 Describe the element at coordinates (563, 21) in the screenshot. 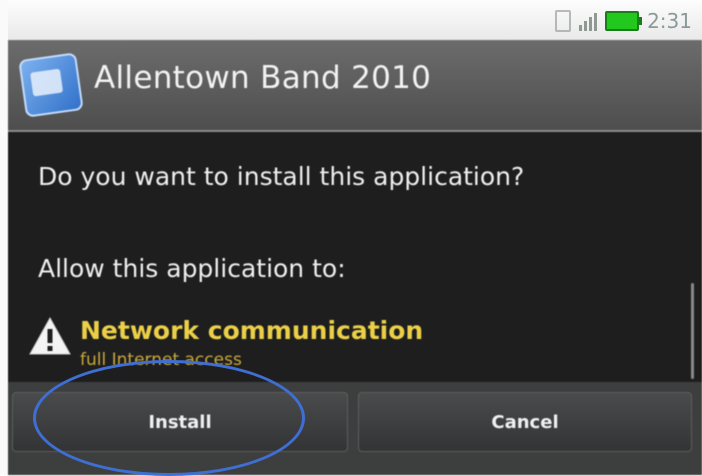

I see `sim-icon` at that location.